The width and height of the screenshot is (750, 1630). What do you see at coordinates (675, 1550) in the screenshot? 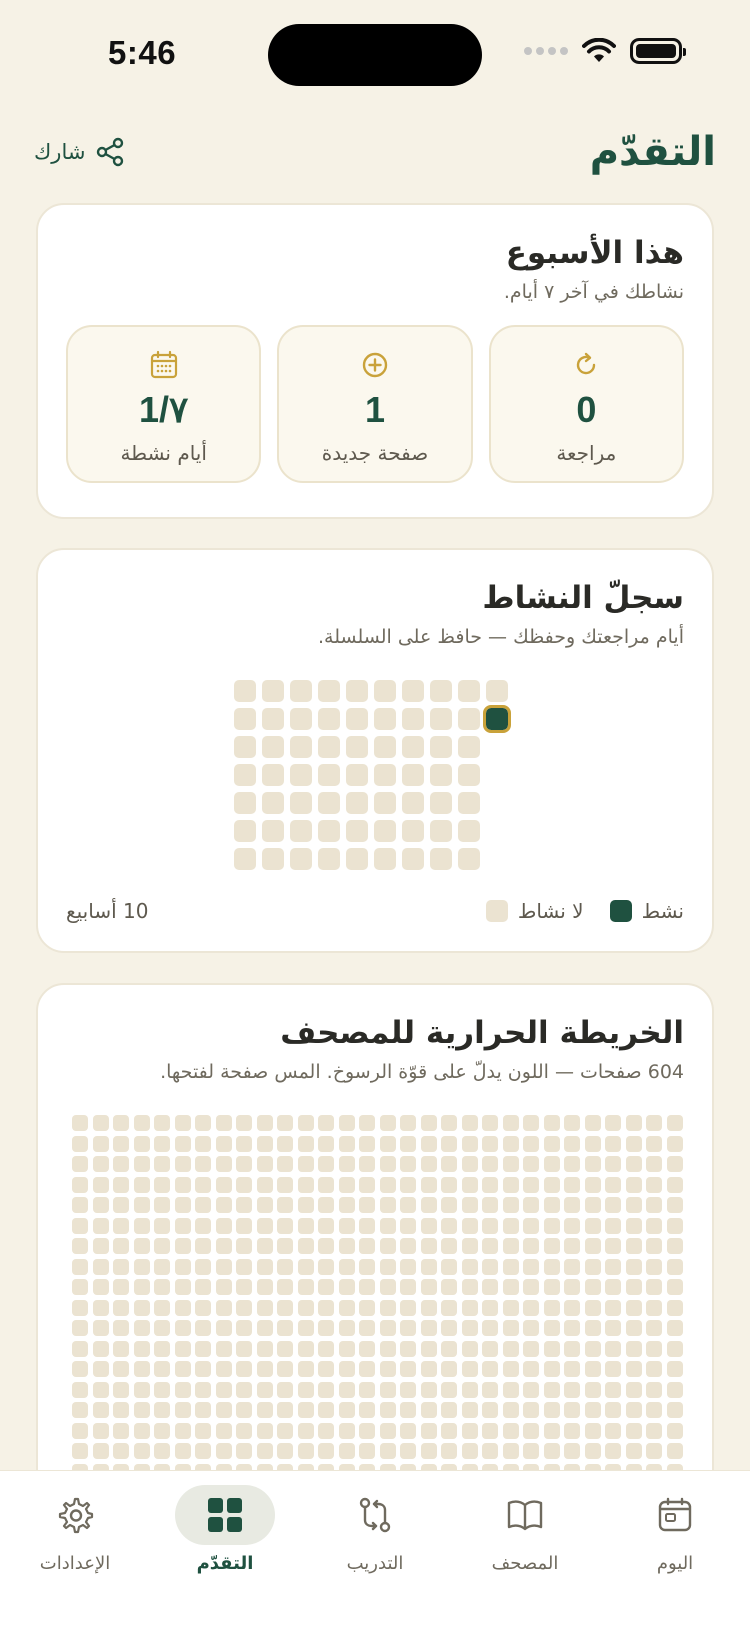
I see `tab-today: اليوم` at bounding box center [675, 1550].